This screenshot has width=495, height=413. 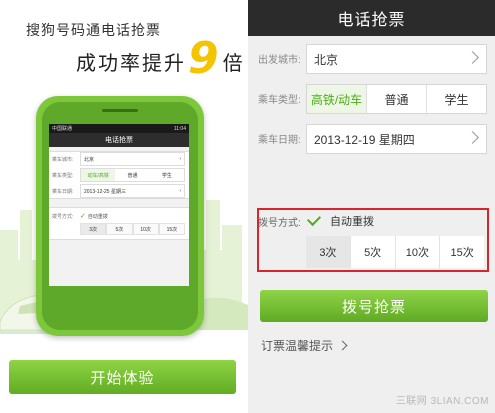 I want to click on redial-count-selector: 3次 5次 10次 15次, so click(x=395, y=252).